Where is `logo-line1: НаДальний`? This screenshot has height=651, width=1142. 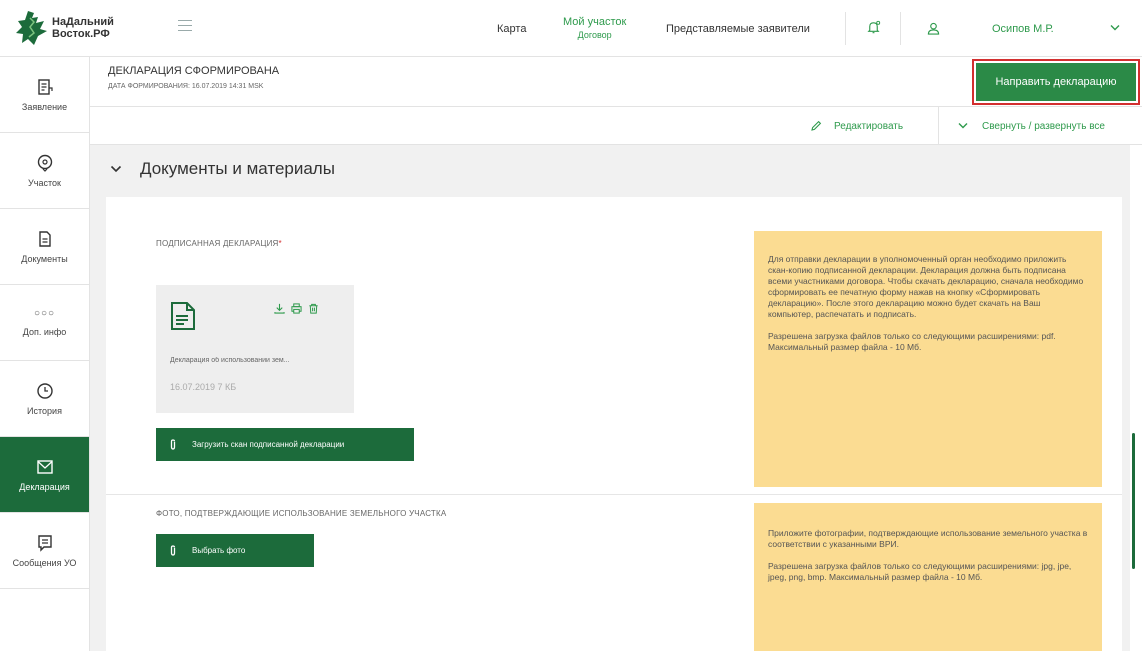 logo-line1: НаДальний is located at coordinates (83, 22).